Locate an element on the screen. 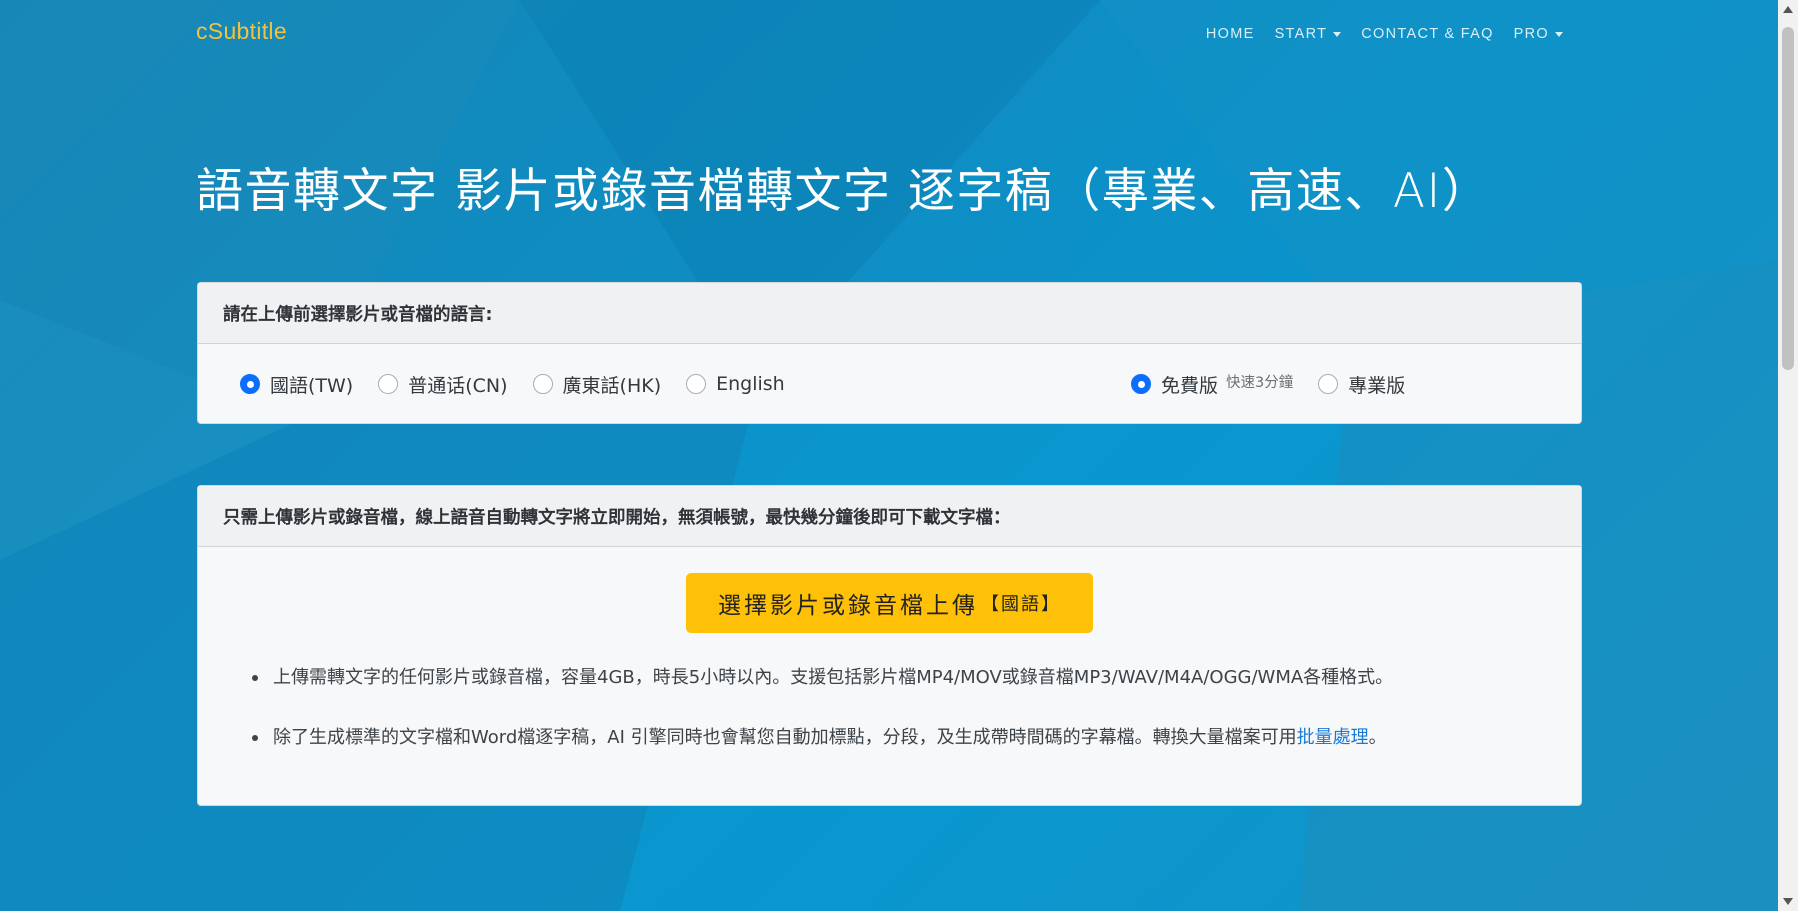 The image size is (1798, 911). plan-option-free: 免費版 快速3分鐘 is located at coordinates (1212, 384).